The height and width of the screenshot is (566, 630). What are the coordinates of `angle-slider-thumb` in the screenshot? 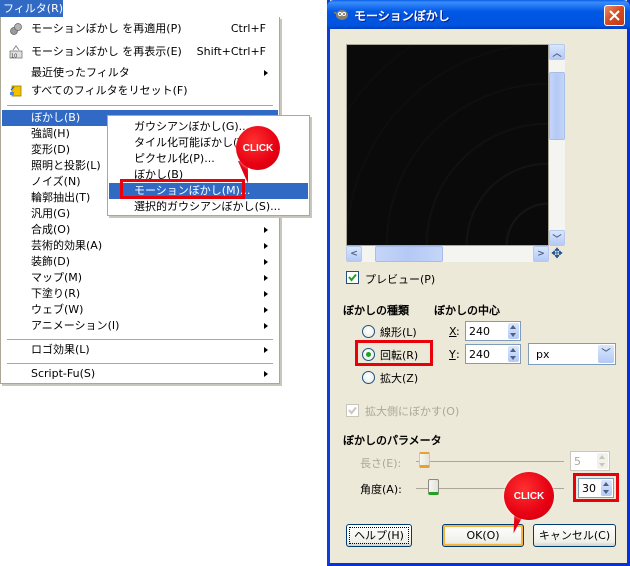 It's located at (433, 487).